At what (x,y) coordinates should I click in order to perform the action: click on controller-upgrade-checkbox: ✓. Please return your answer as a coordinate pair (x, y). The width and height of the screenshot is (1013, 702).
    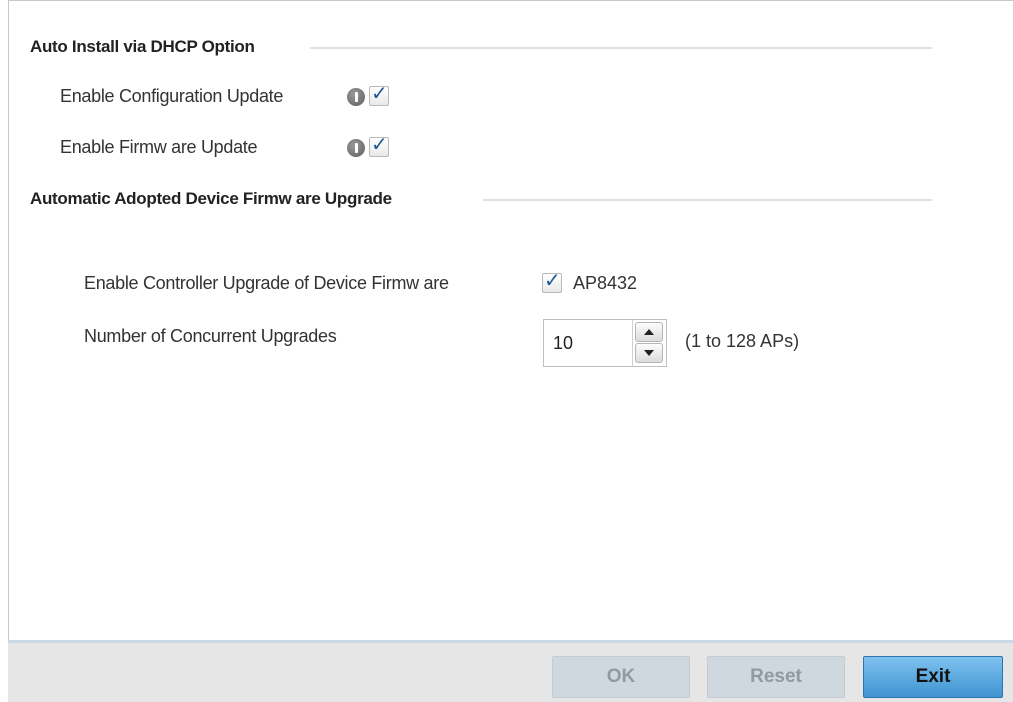
    Looking at the image, I should click on (552, 280).